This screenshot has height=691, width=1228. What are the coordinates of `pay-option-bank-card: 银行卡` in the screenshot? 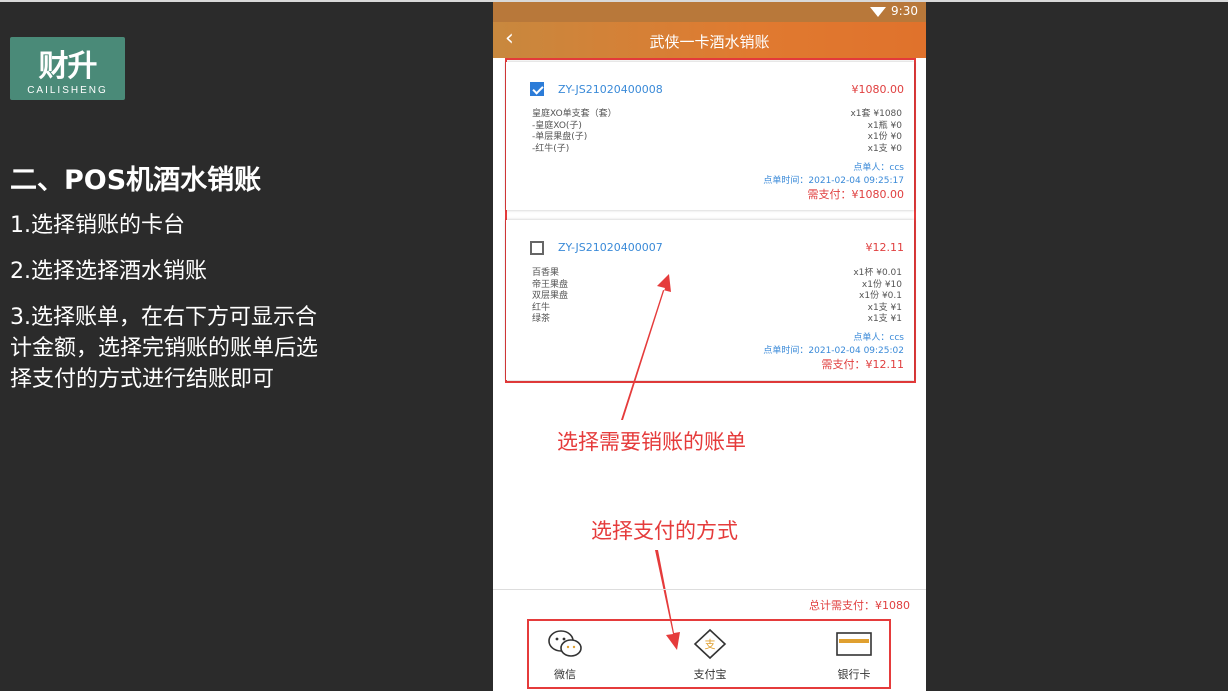 It's located at (854, 655).